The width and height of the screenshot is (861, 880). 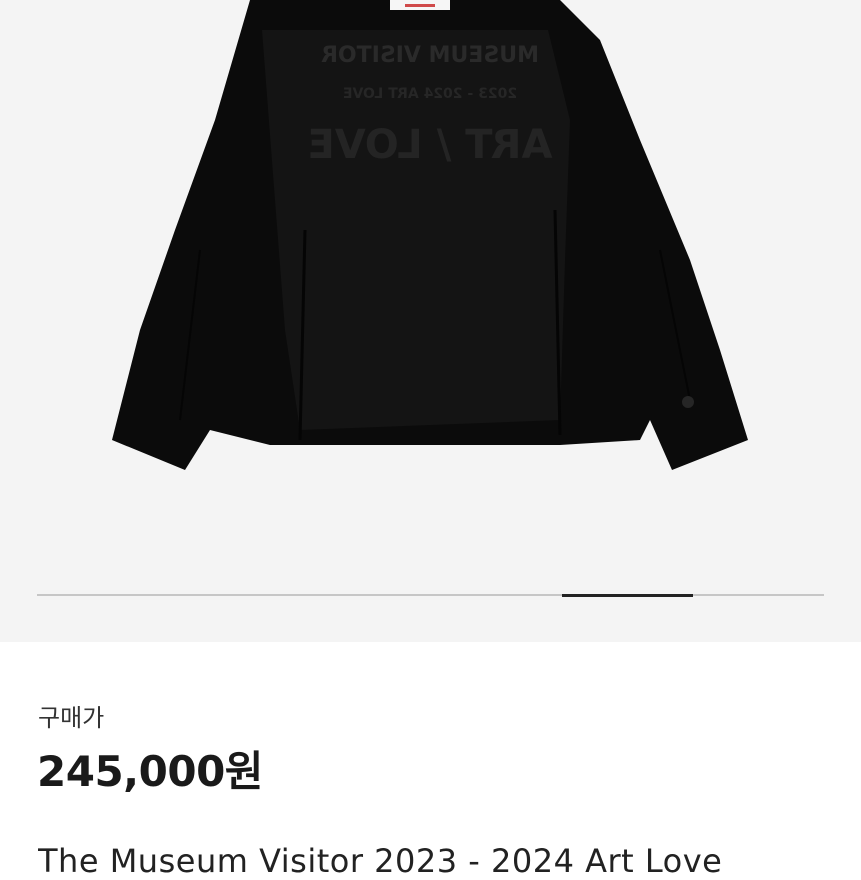 What do you see at coordinates (627, 595) in the screenshot?
I see `gallery-pager-indicator` at bounding box center [627, 595].